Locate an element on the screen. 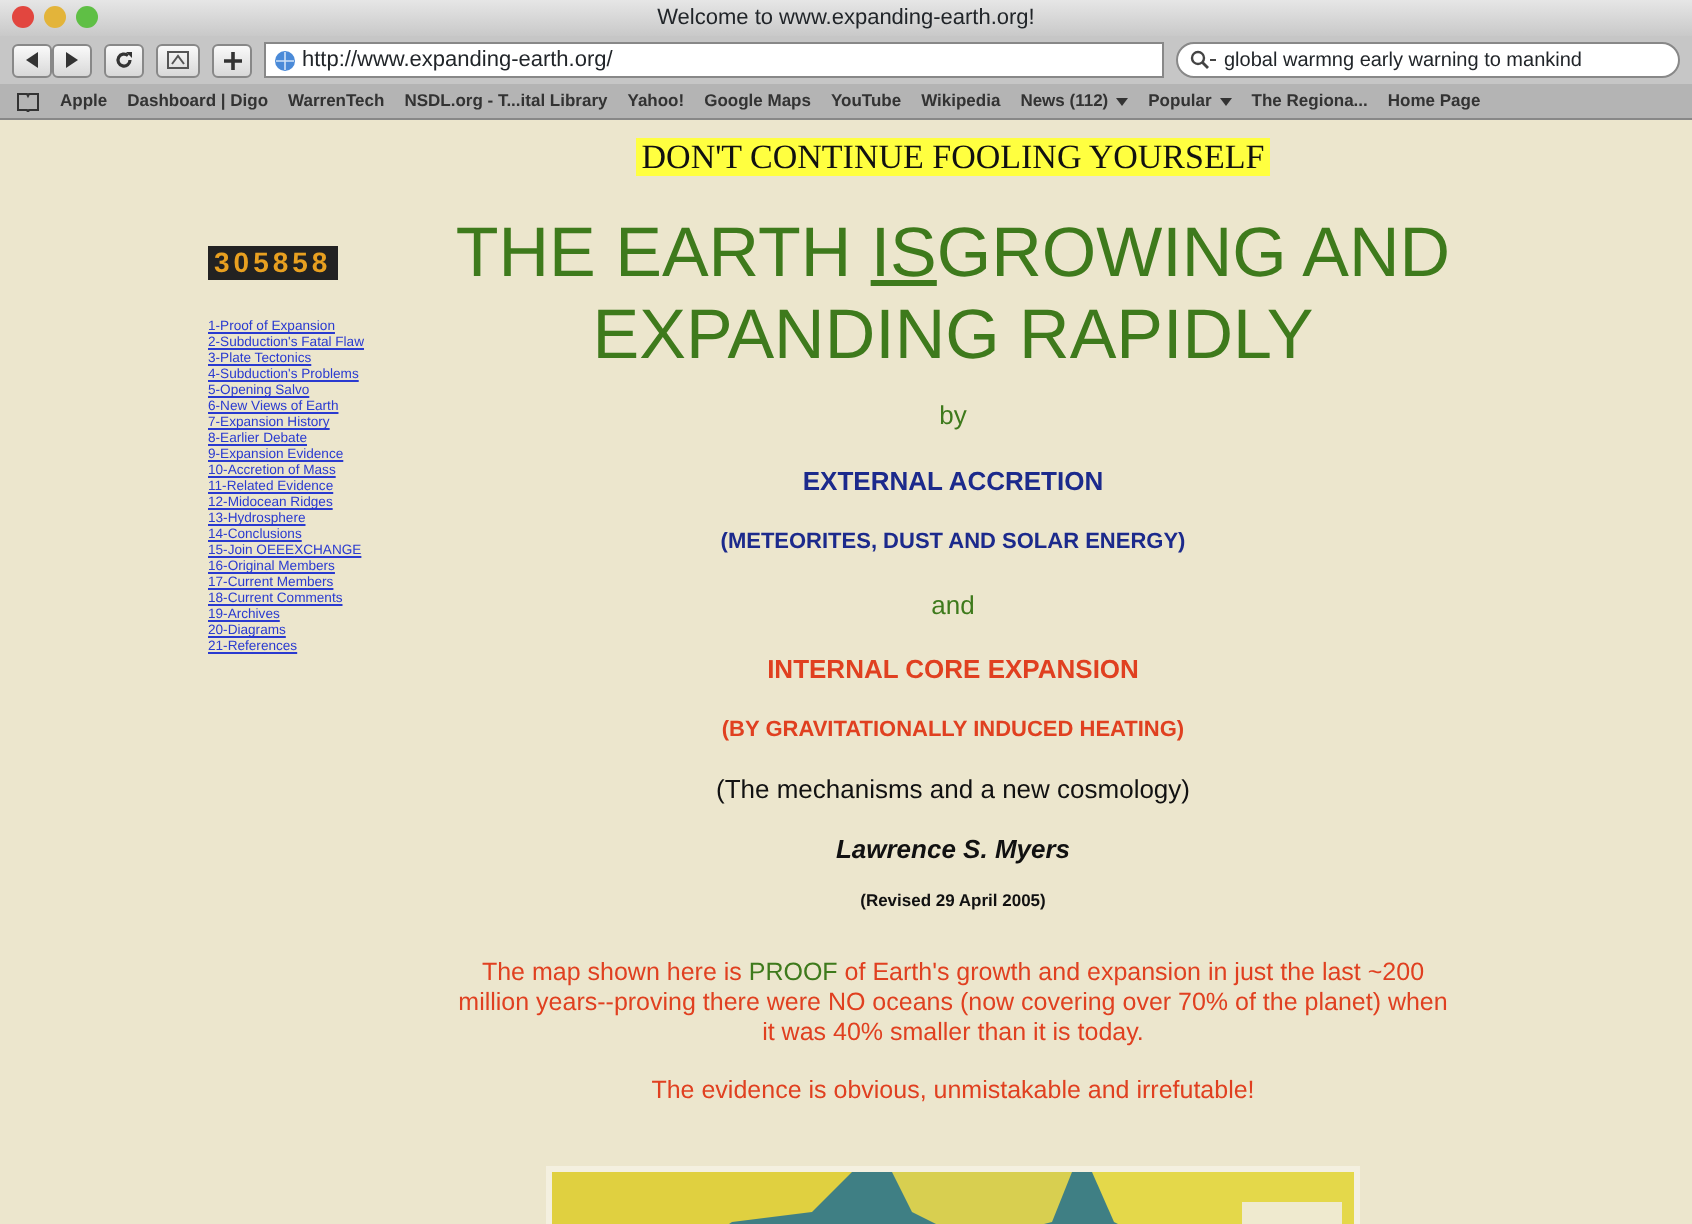 This screenshot has height=1224, width=1692. bookmark-link: Yahoo! is located at coordinates (656, 101).